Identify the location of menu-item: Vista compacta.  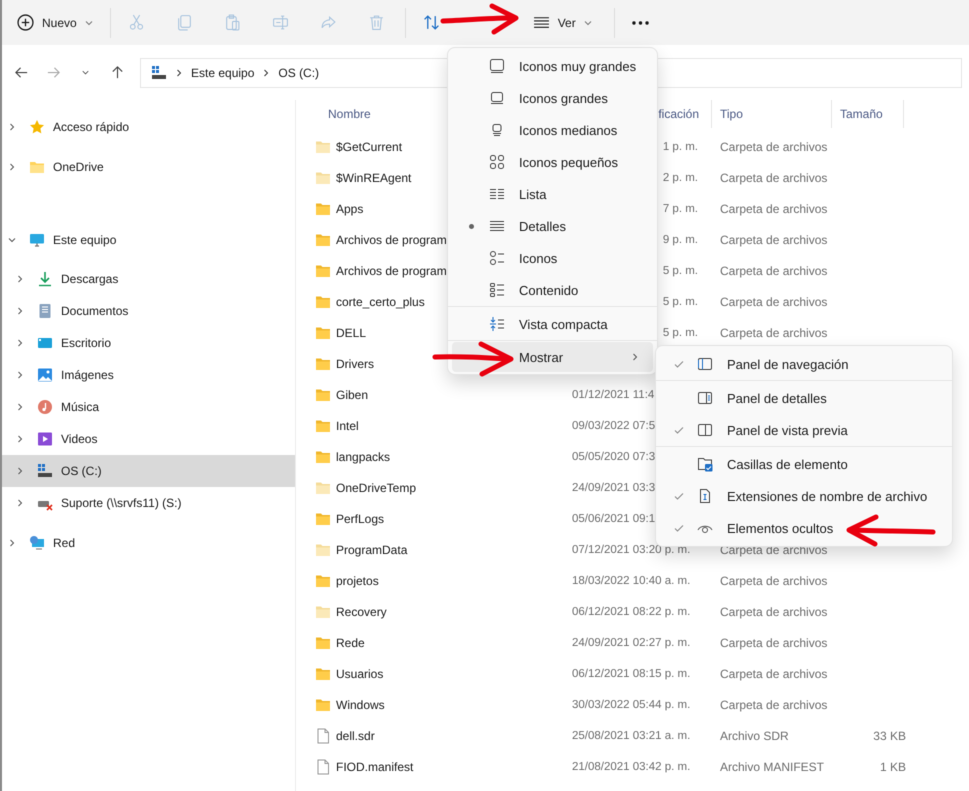
(552, 324).